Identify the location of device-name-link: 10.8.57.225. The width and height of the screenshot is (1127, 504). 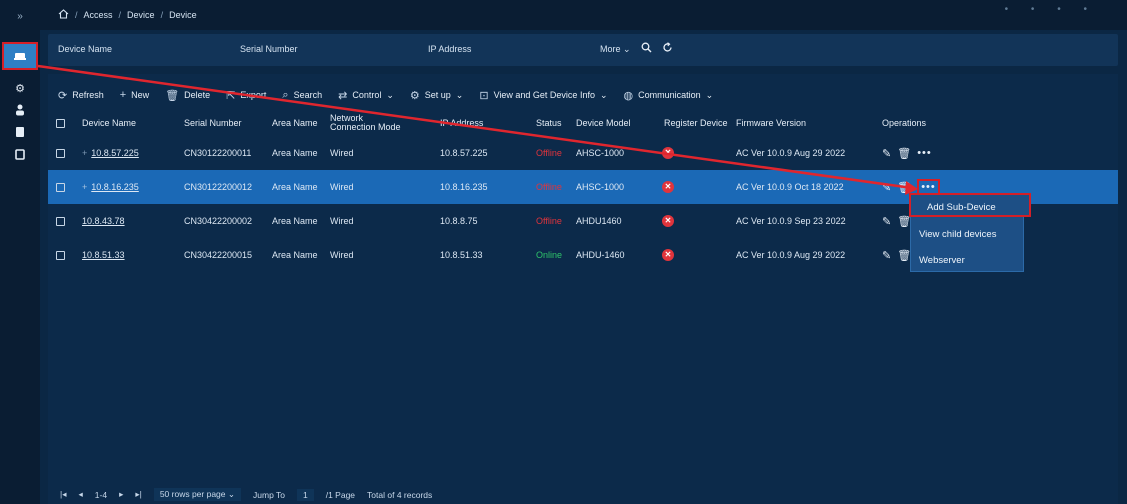
(115, 153).